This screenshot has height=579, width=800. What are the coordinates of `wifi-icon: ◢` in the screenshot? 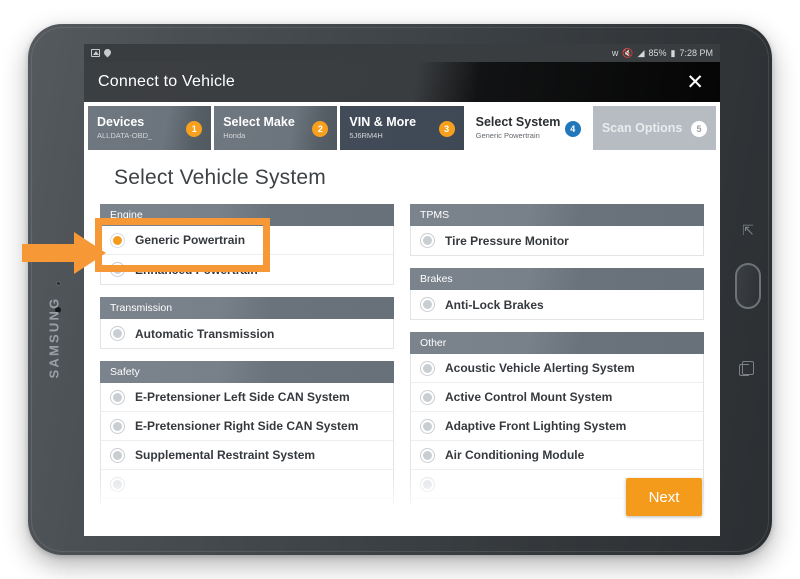 It's located at (641, 52).